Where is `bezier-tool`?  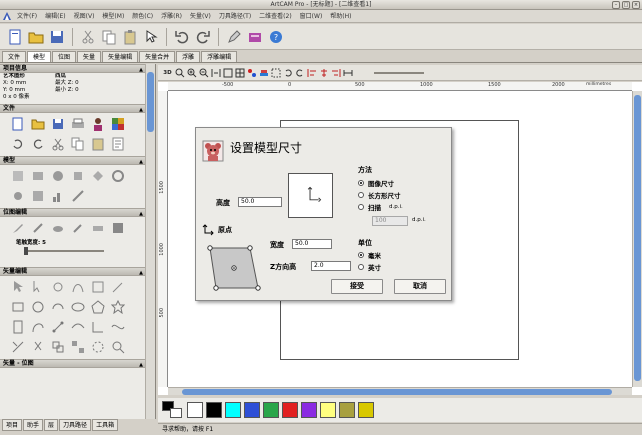 bezier-tool is located at coordinates (77, 286).